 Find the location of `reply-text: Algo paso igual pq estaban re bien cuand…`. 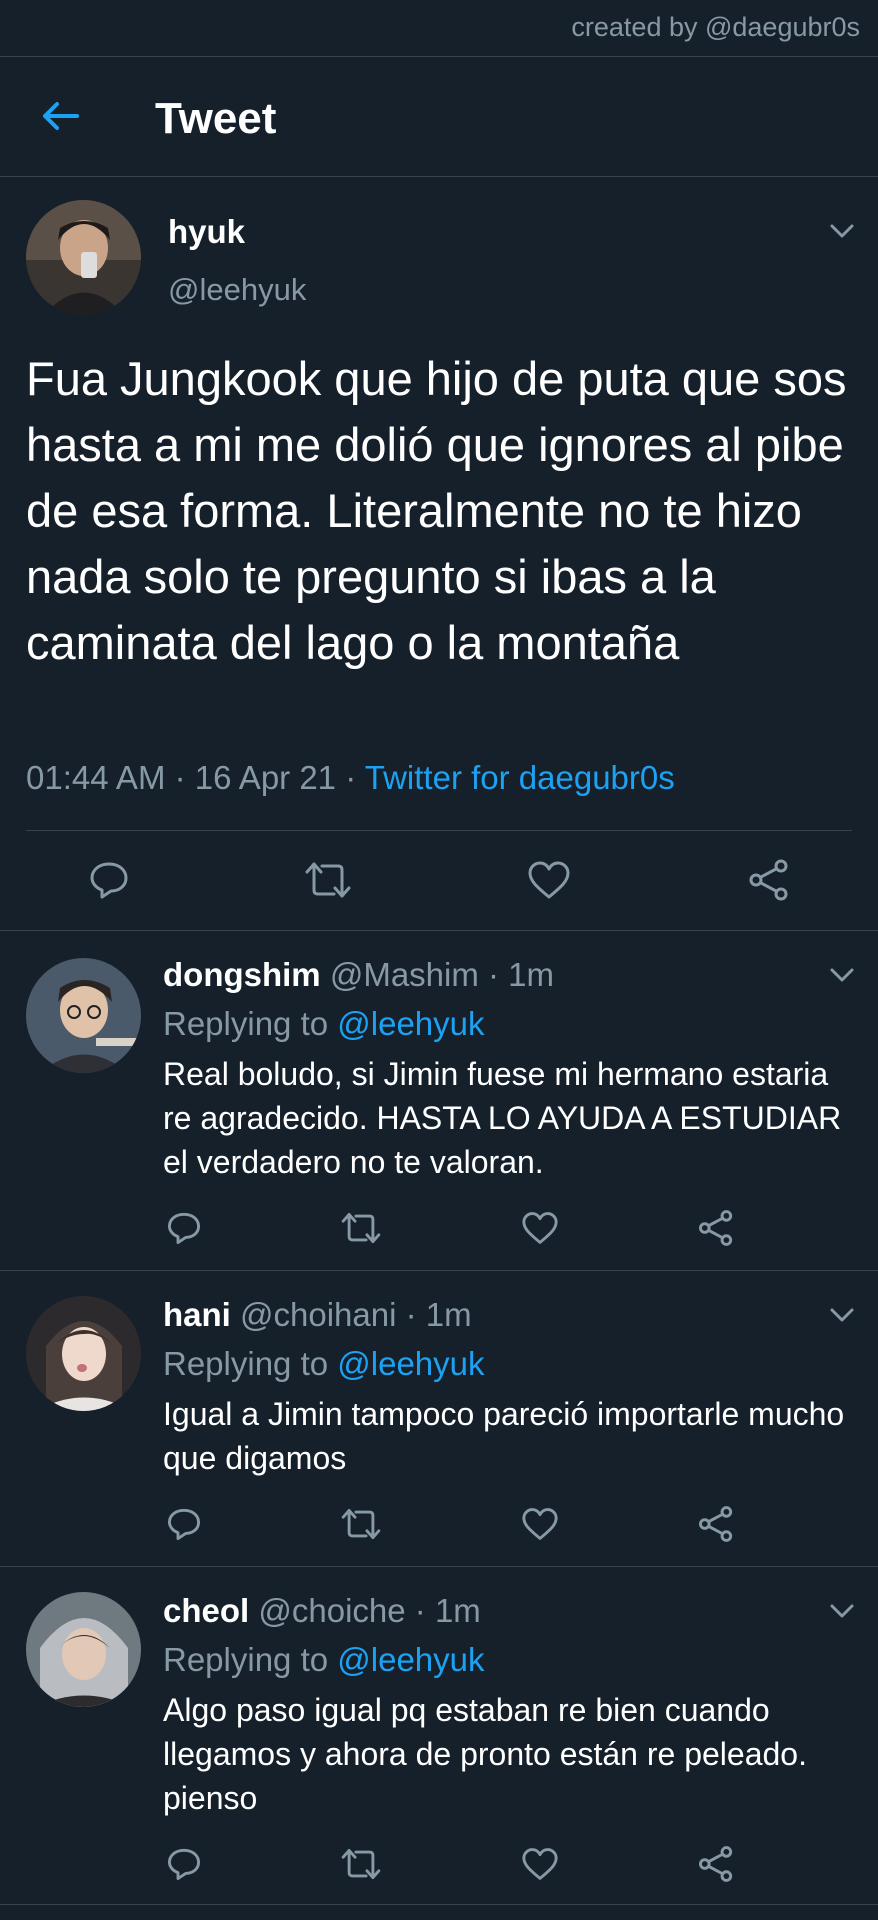

reply-text: Algo paso igual pq estaban re bien cuand… is located at coordinates (485, 1754).